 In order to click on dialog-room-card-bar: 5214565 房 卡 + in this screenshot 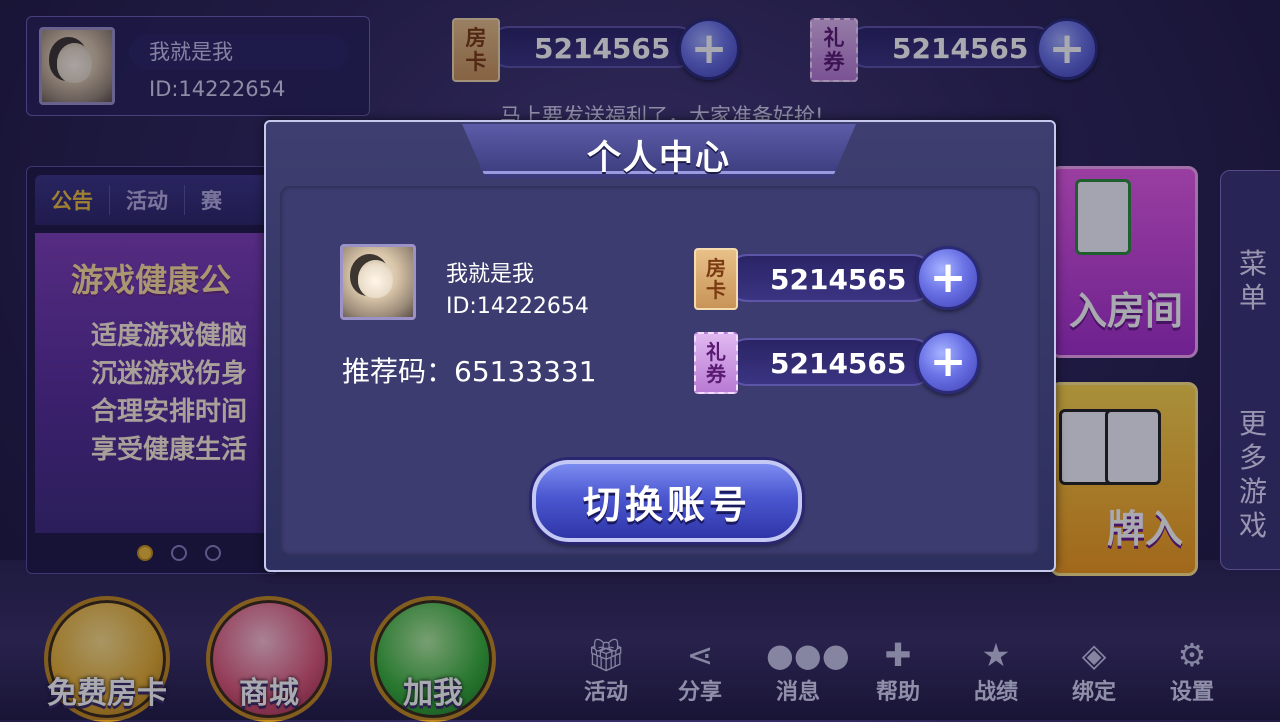, I will do `click(838, 278)`.